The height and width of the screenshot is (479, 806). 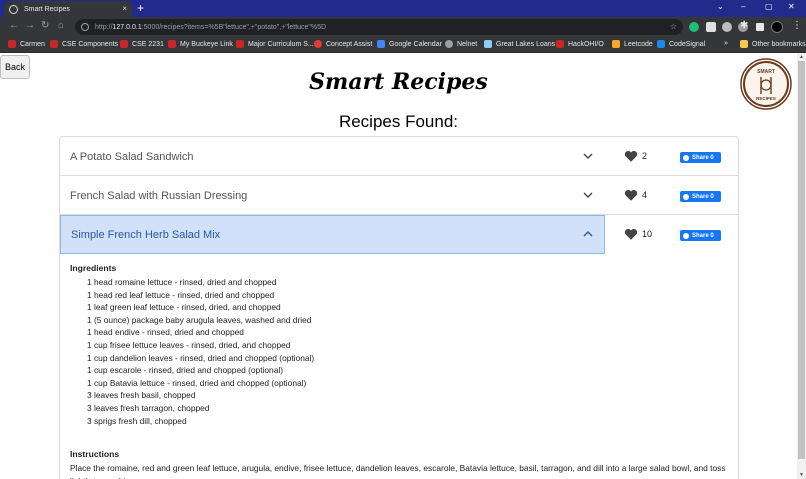 I want to click on close-tab-icon: ×, so click(x=124, y=9).